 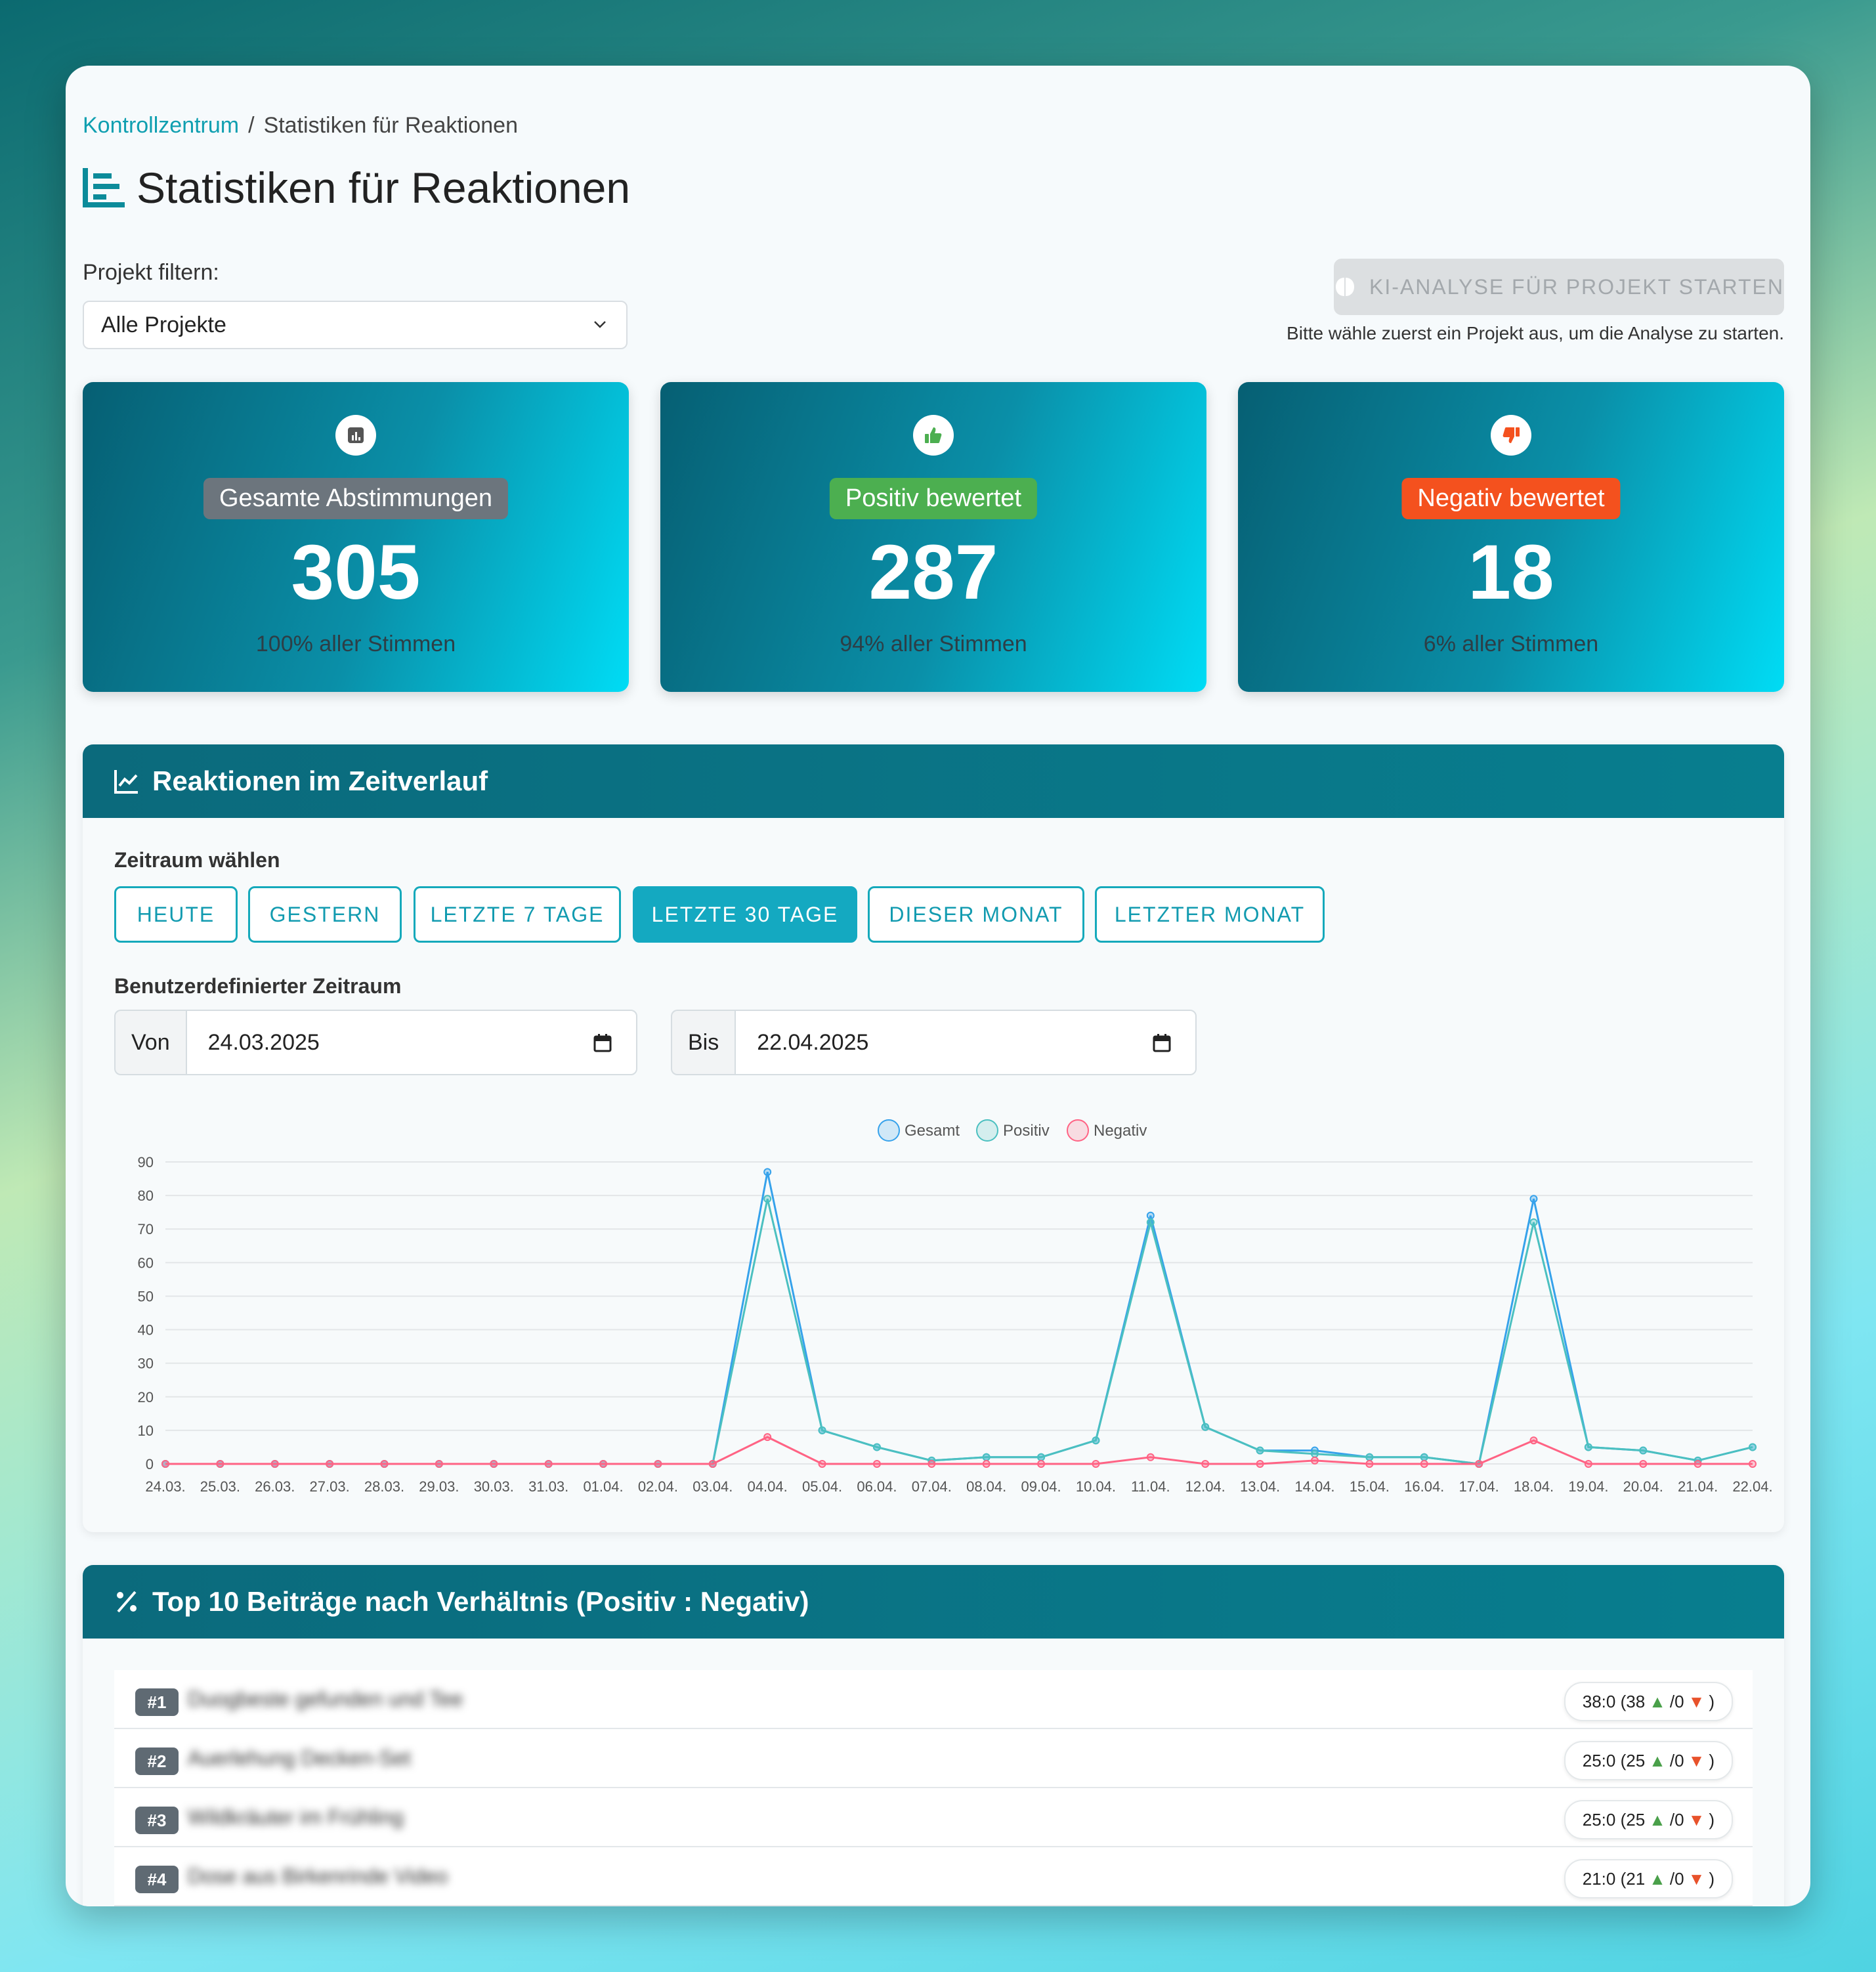 What do you see at coordinates (1096, 1486) in the screenshot?
I see `x-tick-label: 10.04.` at bounding box center [1096, 1486].